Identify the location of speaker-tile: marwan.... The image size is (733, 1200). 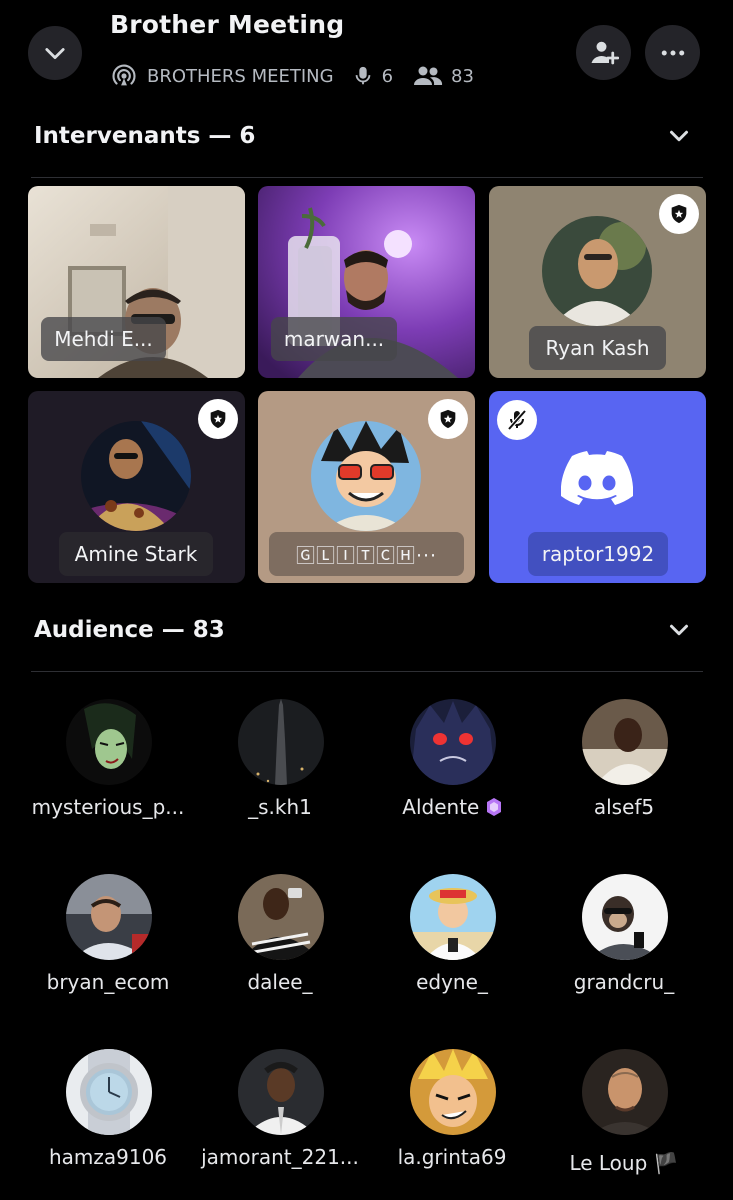
(366, 282).